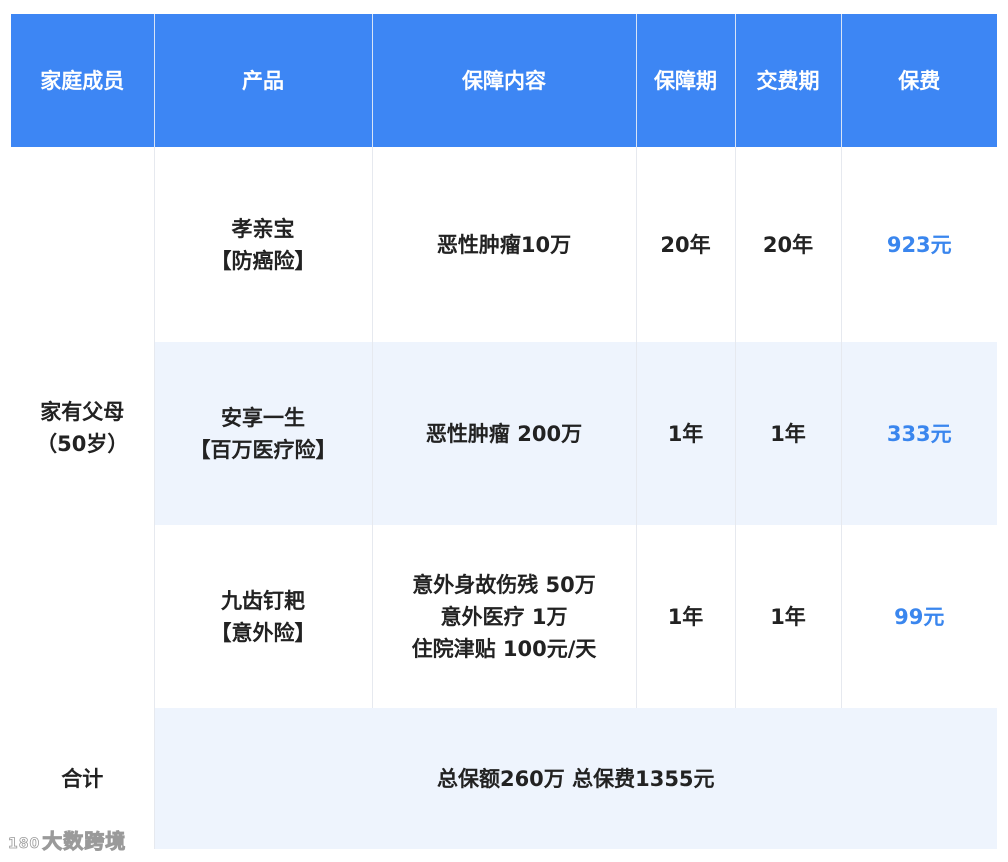 This screenshot has width=1008, height=862. What do you see at coordinates (263, 244) in the screenshot?
I see `product-cell: 孝亲宝 【防癌险】` at bounding box center [263, 244].